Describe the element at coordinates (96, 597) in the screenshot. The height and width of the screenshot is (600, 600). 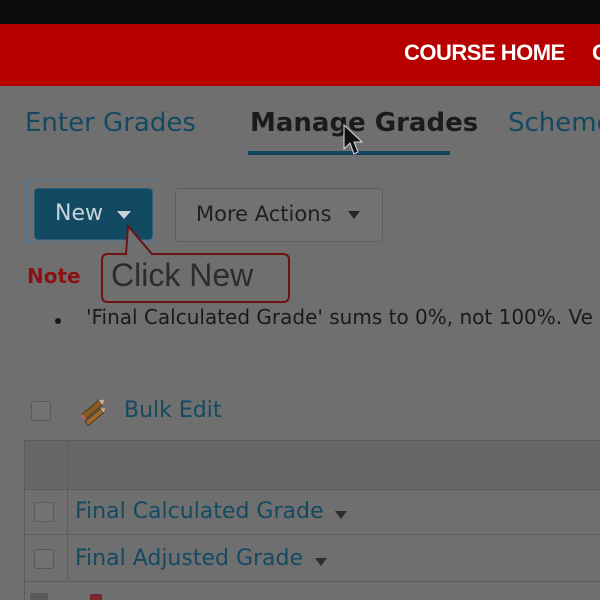
I see `partial-icon-edge` at that location.